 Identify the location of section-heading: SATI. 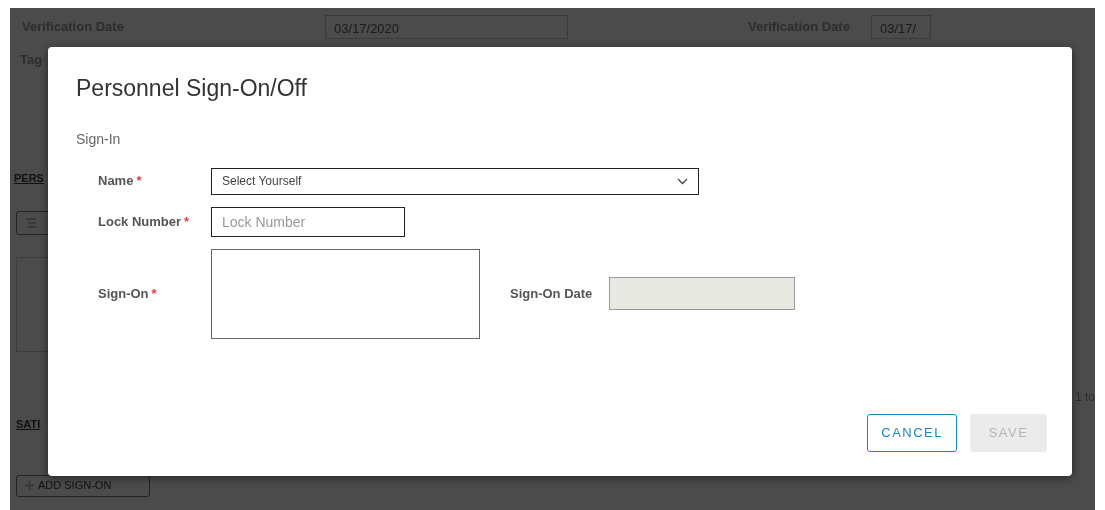
(28, 423).